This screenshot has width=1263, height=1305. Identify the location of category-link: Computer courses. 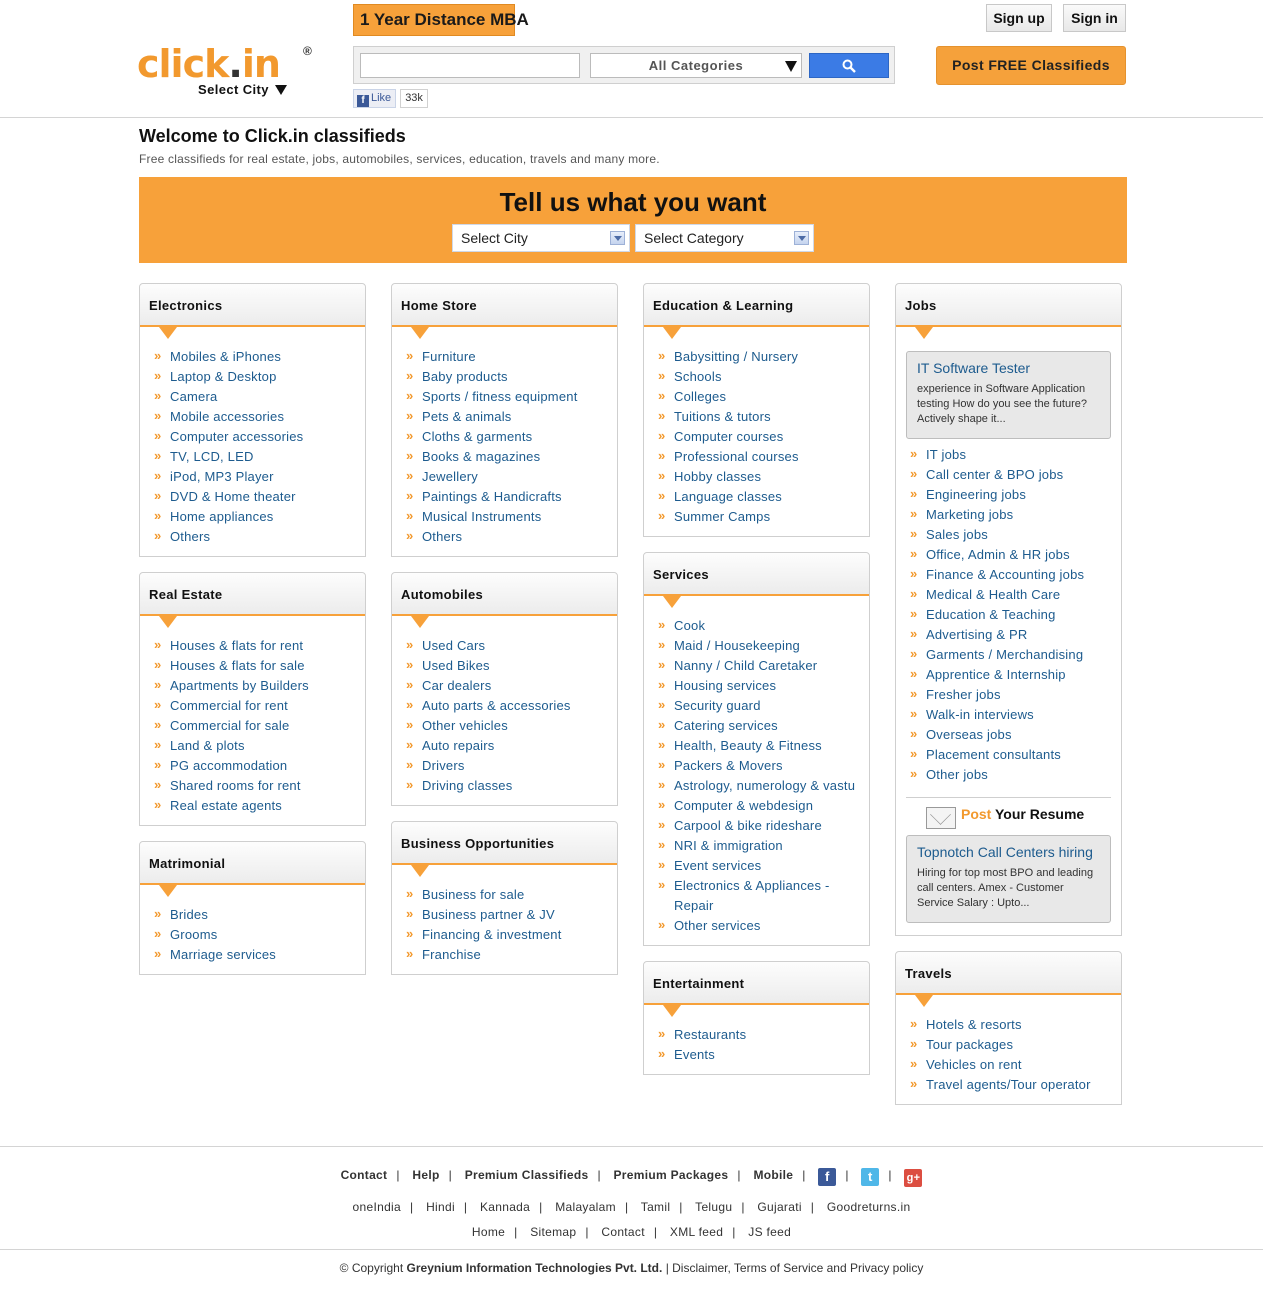
(763, 436).